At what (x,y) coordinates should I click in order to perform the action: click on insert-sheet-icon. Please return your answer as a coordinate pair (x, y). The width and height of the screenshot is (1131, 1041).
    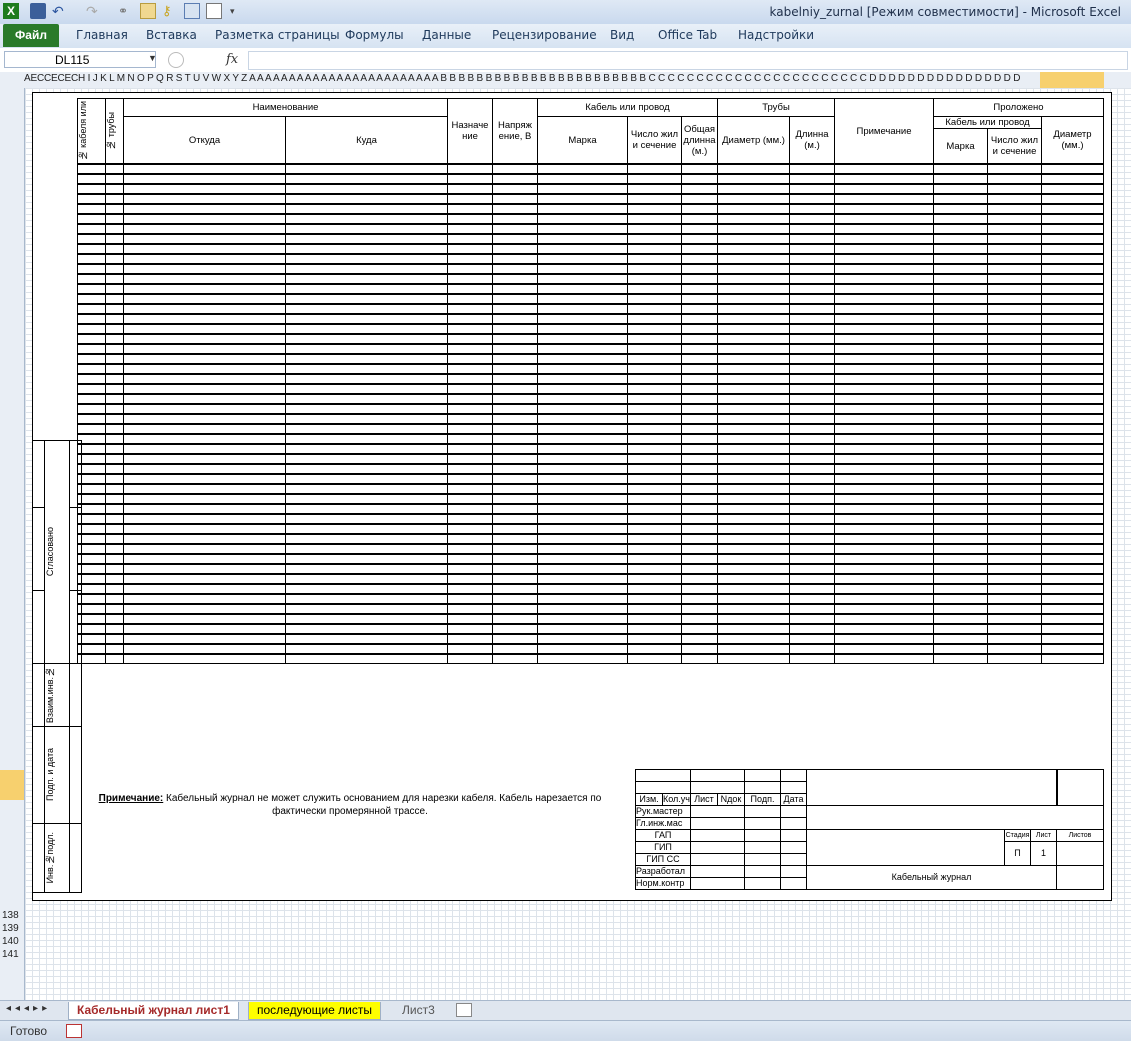
    Looking at the image, I should click on (464, 1010).